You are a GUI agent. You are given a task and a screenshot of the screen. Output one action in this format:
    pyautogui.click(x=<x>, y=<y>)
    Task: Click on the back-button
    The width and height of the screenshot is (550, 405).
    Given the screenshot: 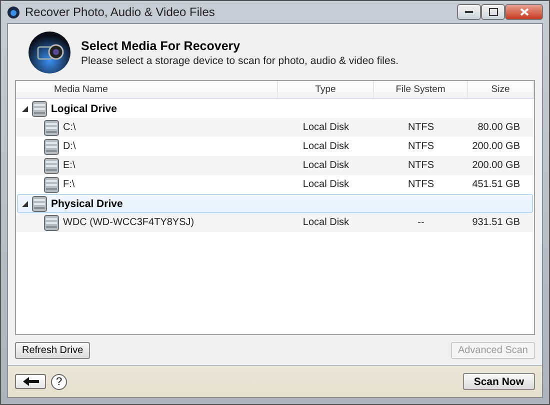 What is the action you would take?
    pyautogui.click(x=30, y=381)
    